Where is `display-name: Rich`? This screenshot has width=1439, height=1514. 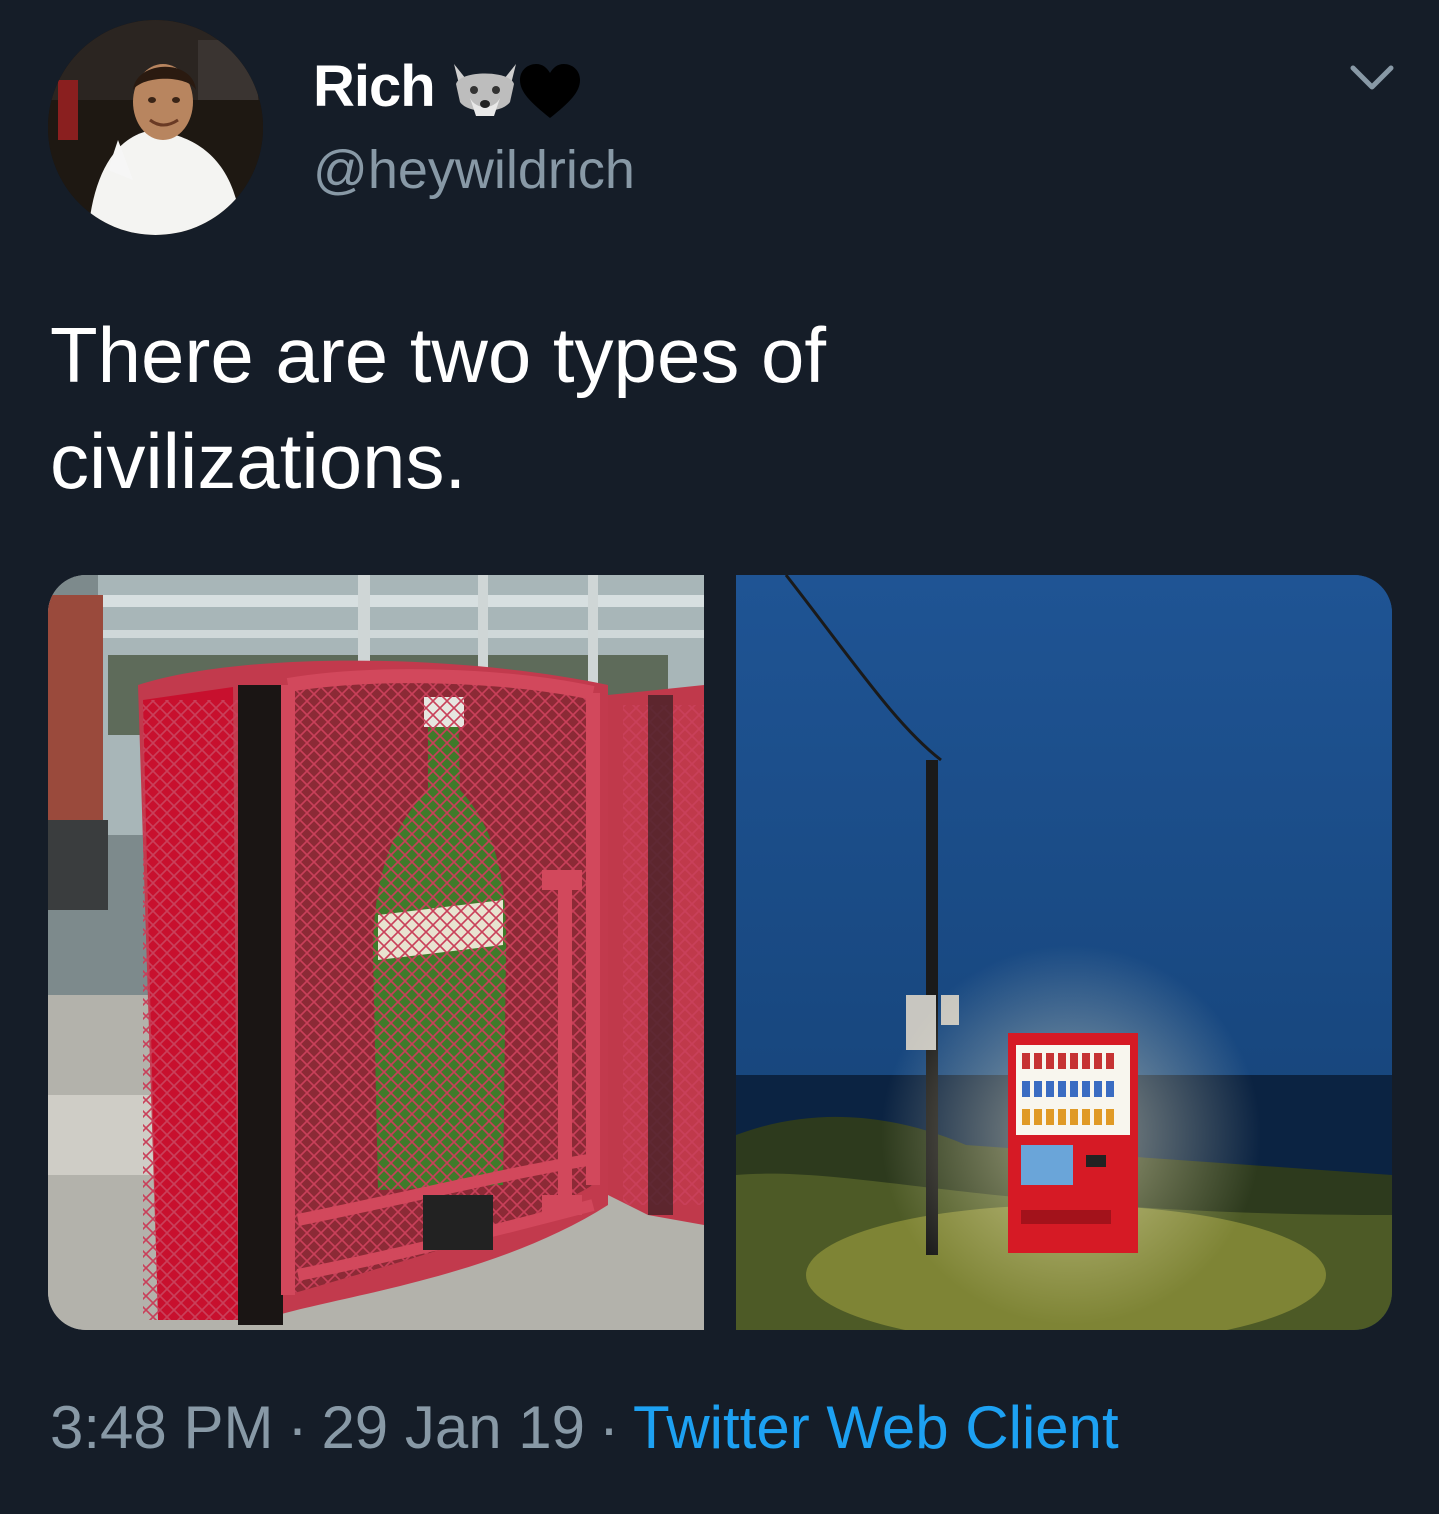
display-name: Rich is located at coordinates (374, 87).